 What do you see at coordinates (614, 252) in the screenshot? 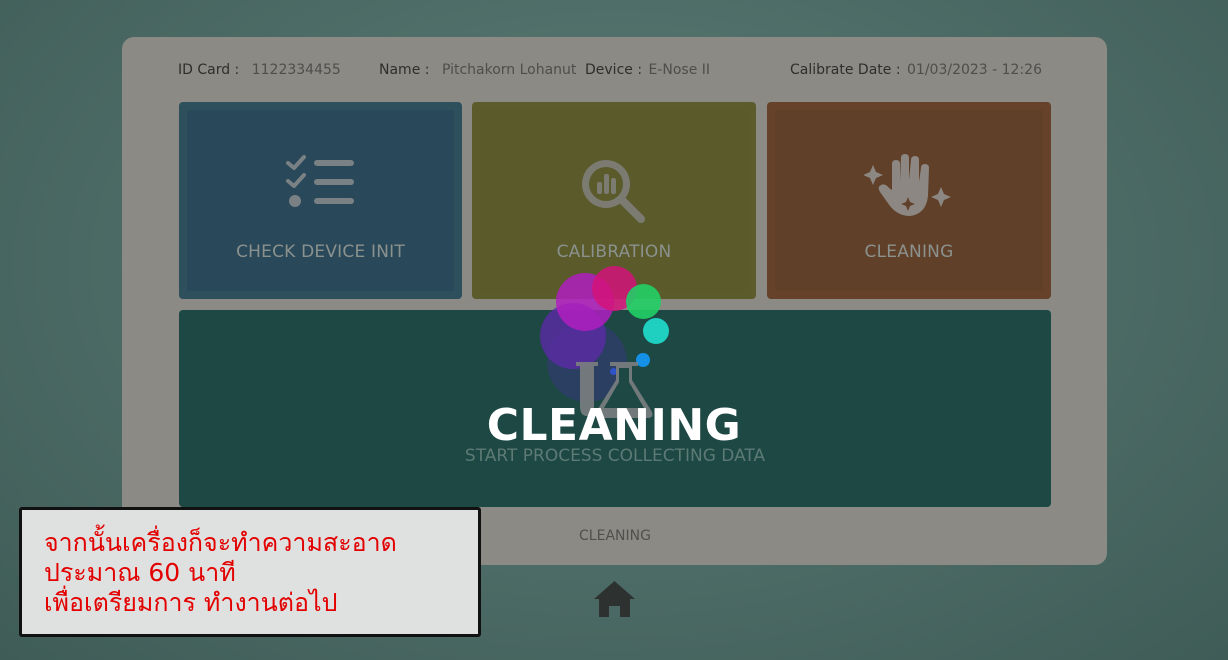
I see `calibration-label: CALIBRATION` at bounding box center [614, 252].